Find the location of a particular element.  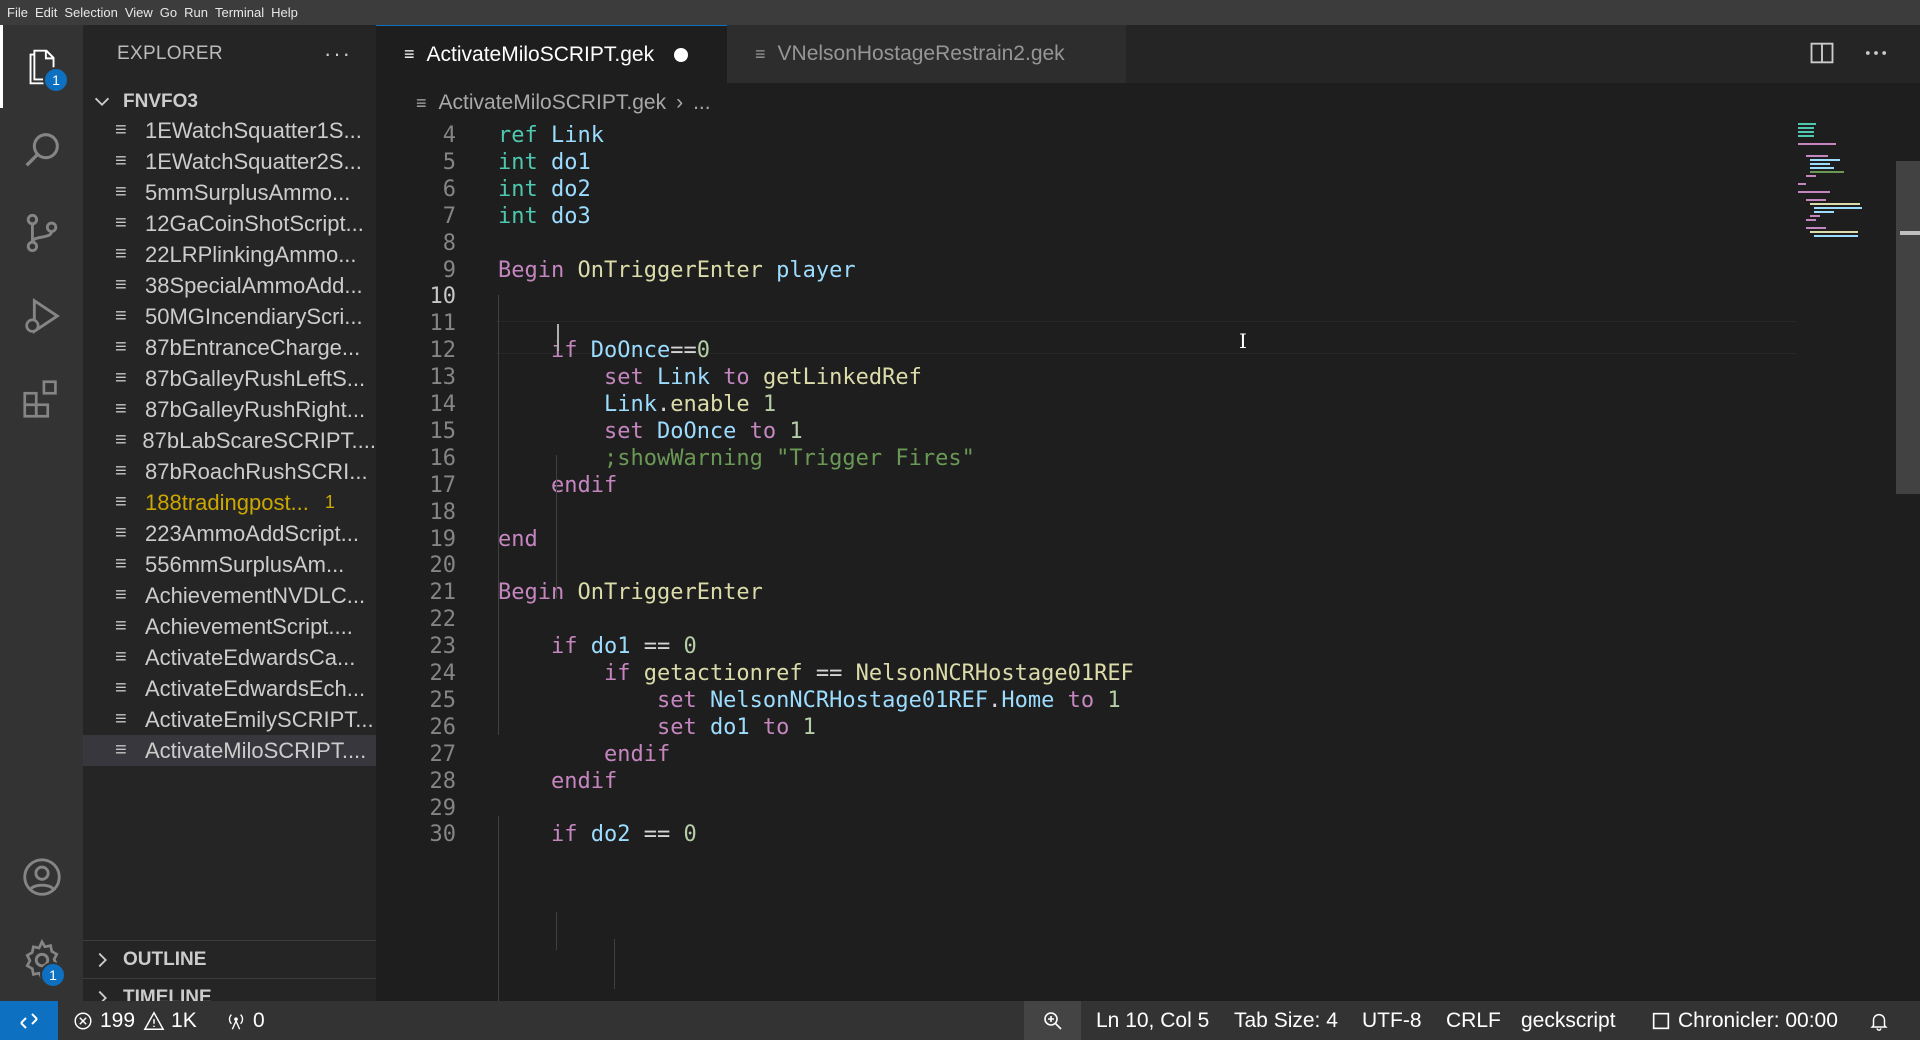

breadcrumb-file: ActivateMiloSCRIPT.gek is located at coordinates (553, 103).